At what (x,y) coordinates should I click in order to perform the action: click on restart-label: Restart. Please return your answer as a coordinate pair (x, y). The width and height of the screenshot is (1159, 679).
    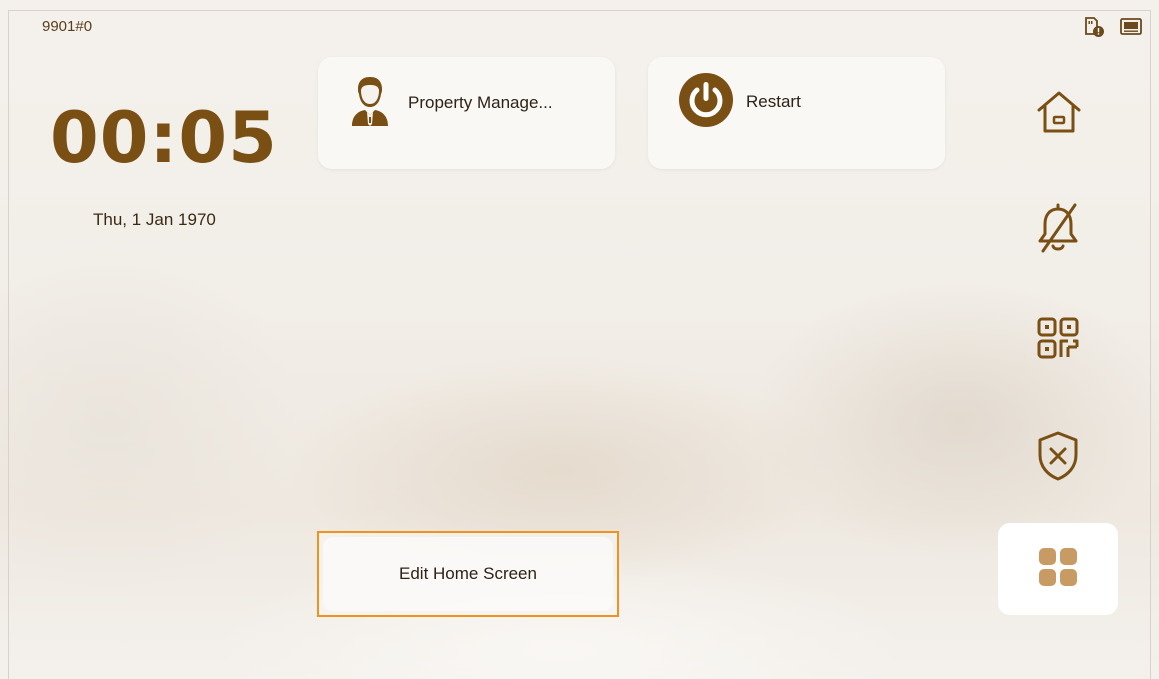
    Looking at the image, I should click on (773, 101).